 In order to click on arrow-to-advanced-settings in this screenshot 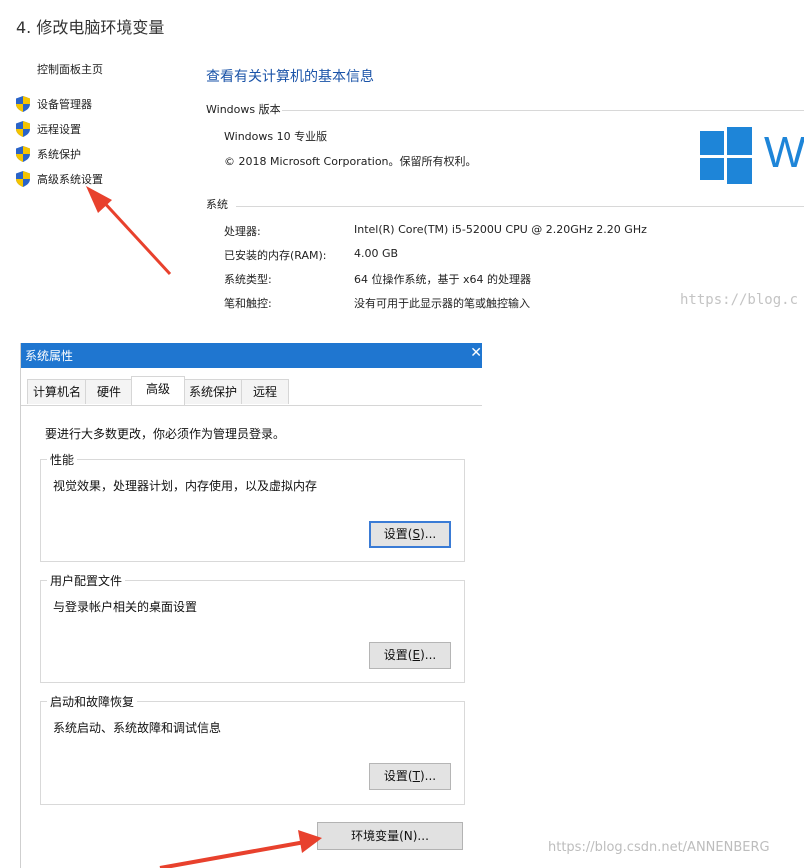, I will do `click(129, 231)`.